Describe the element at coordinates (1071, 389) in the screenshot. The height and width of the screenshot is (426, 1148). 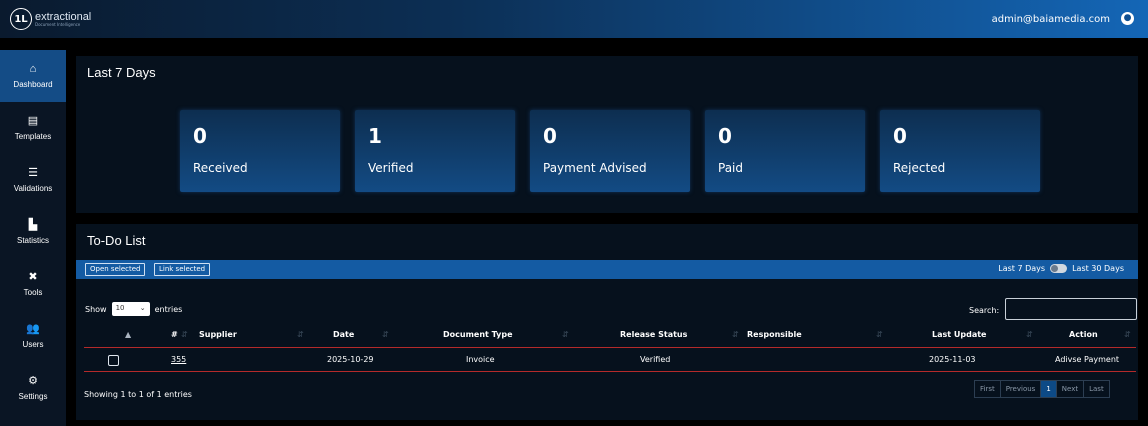
I see `pager-next: Next` at that location.